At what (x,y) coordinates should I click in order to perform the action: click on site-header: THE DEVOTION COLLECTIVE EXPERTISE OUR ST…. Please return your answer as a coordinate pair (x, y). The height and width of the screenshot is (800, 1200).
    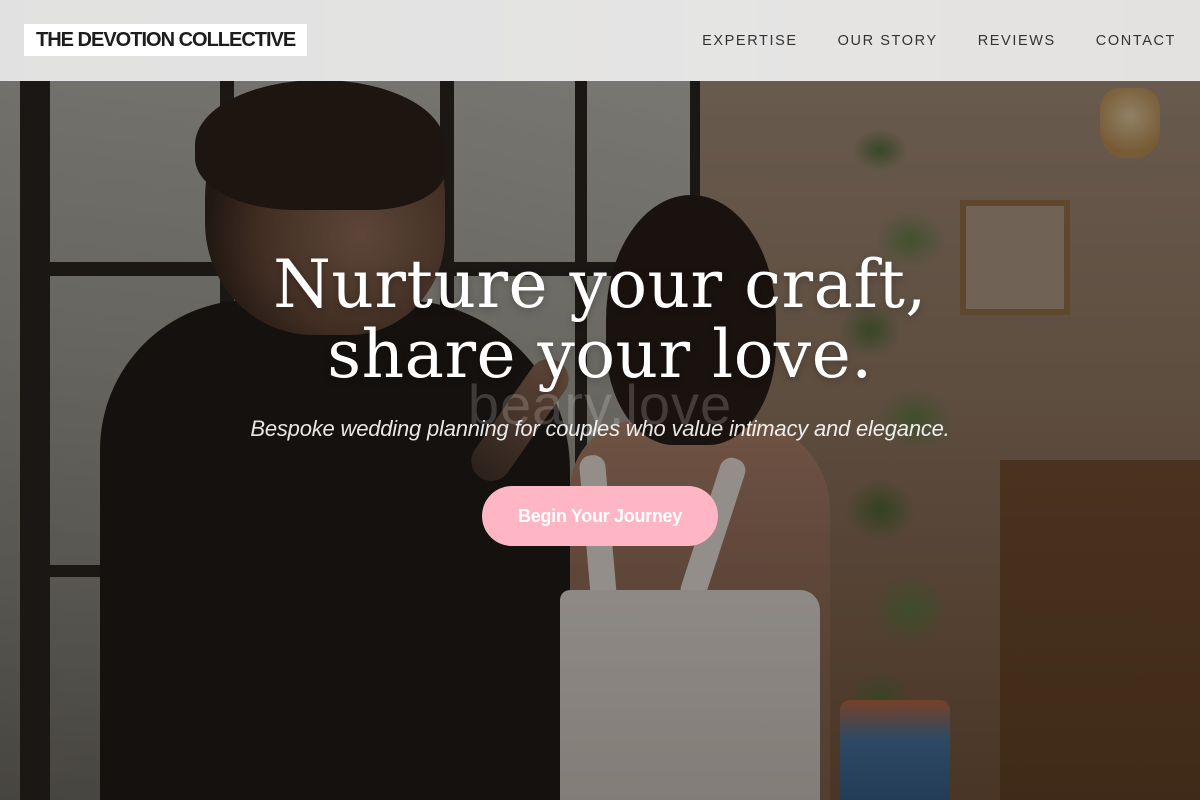
    Looking at the image, I should click on (600, 40).